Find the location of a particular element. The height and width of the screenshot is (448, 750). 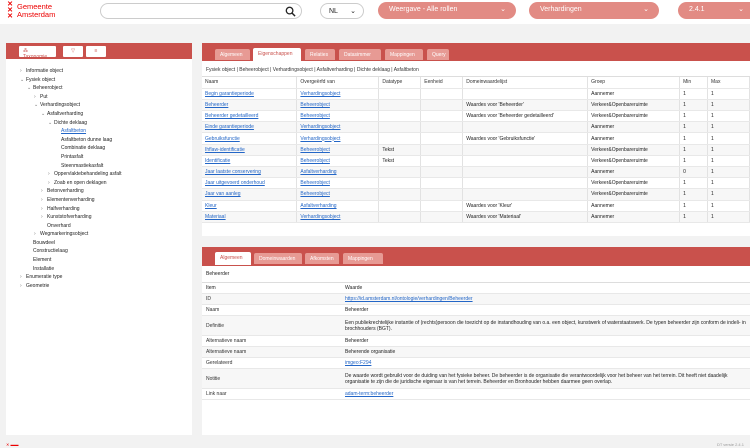

tree-node: ⌄ Dichte deklaag is located at coordinates (99, 123).